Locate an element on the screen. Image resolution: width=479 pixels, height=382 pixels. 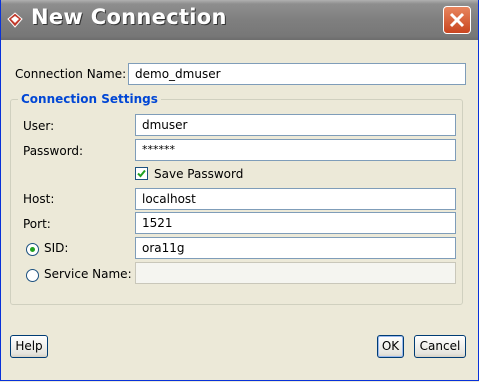
close-button is located at coordinates (457, 20).